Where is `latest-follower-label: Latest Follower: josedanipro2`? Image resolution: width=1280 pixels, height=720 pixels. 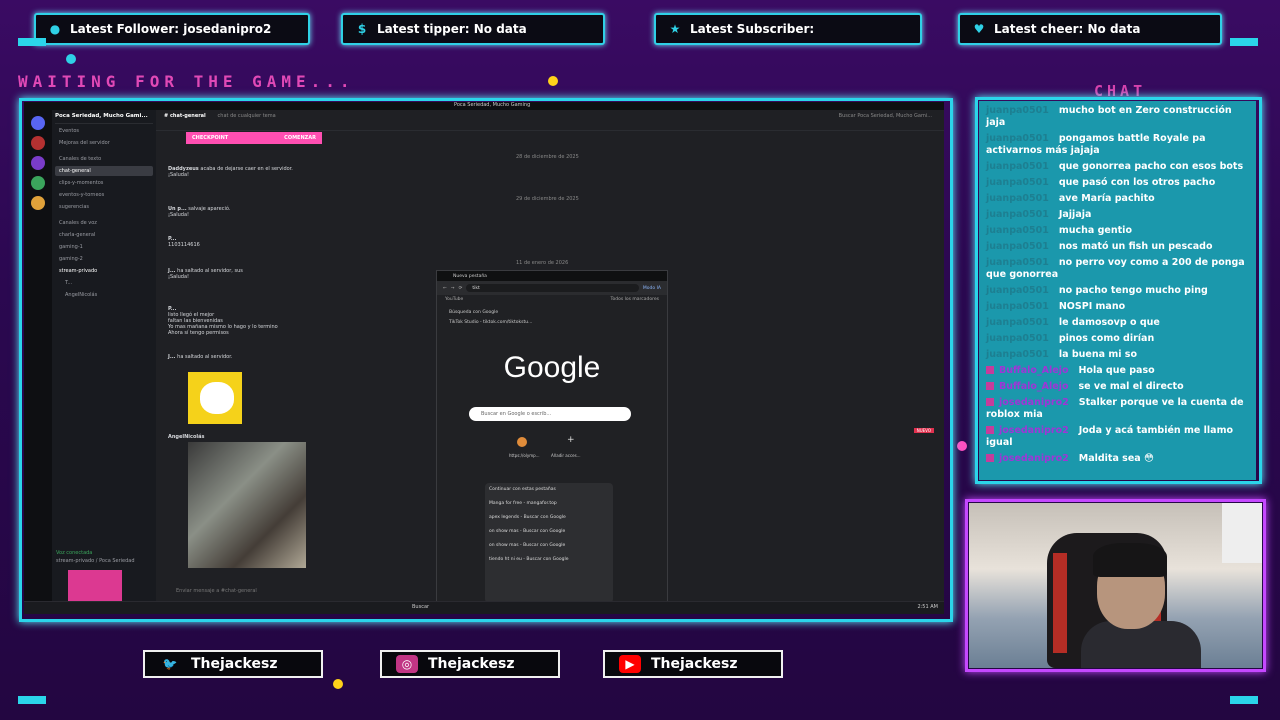 latest-follower-label: Latest Follower: josedanipro2 is located at coordinates (171, 29).